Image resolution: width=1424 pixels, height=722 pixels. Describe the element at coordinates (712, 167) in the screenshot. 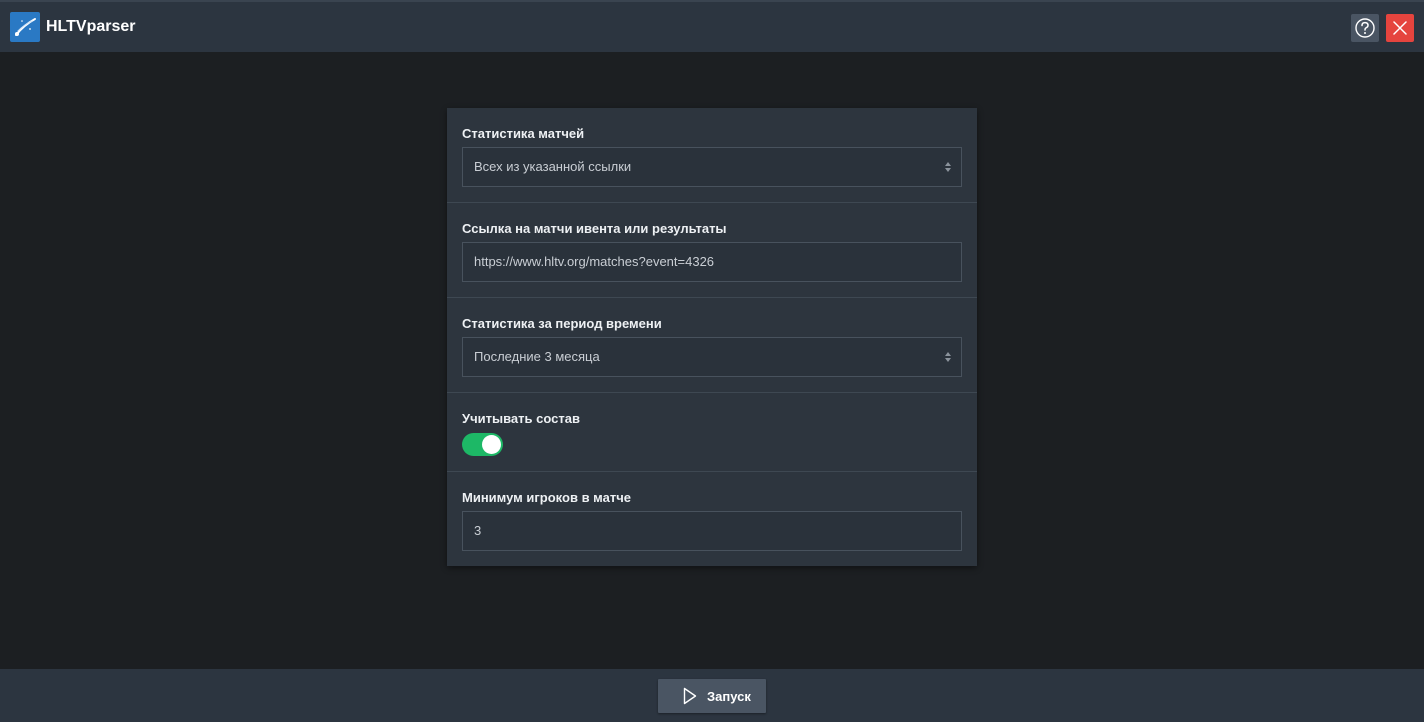

I see `match-stats-select: Всех из указанной ссылки` at that location.